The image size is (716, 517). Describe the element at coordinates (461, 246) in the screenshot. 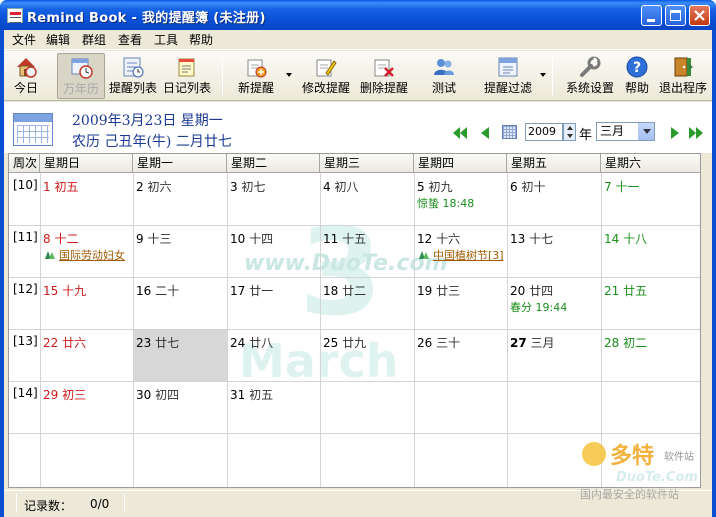

I see `day-cell: 12 十六 中国植树节[3]` at that location.